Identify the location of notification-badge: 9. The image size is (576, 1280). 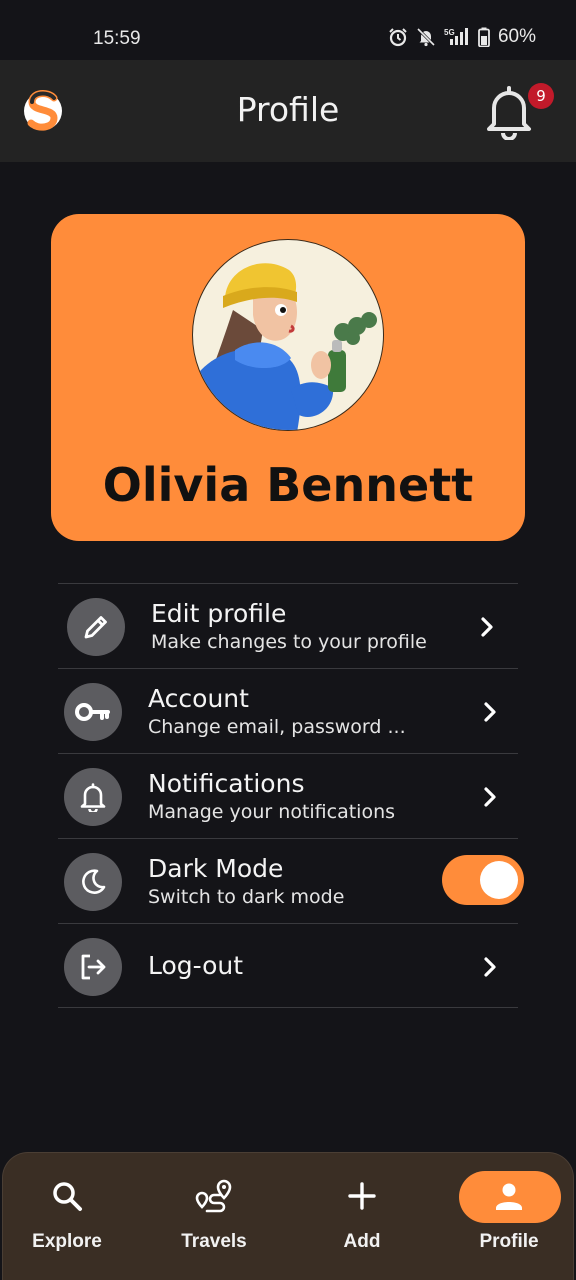
(541, 96).